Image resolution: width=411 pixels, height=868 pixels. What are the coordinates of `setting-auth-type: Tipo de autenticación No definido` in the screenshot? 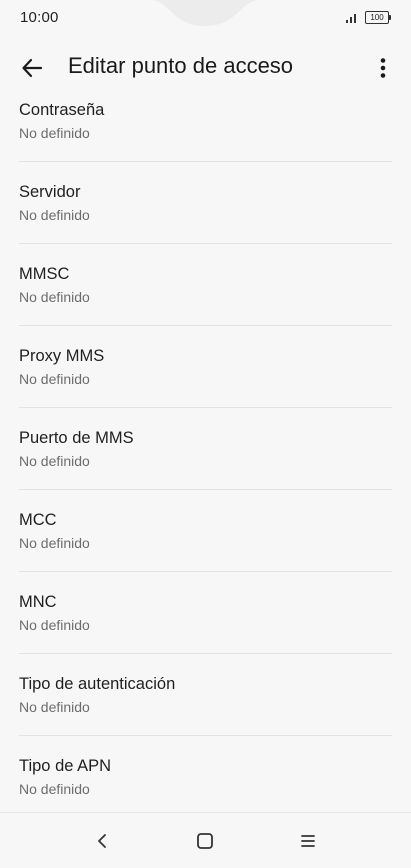 It's located at (205, 694).